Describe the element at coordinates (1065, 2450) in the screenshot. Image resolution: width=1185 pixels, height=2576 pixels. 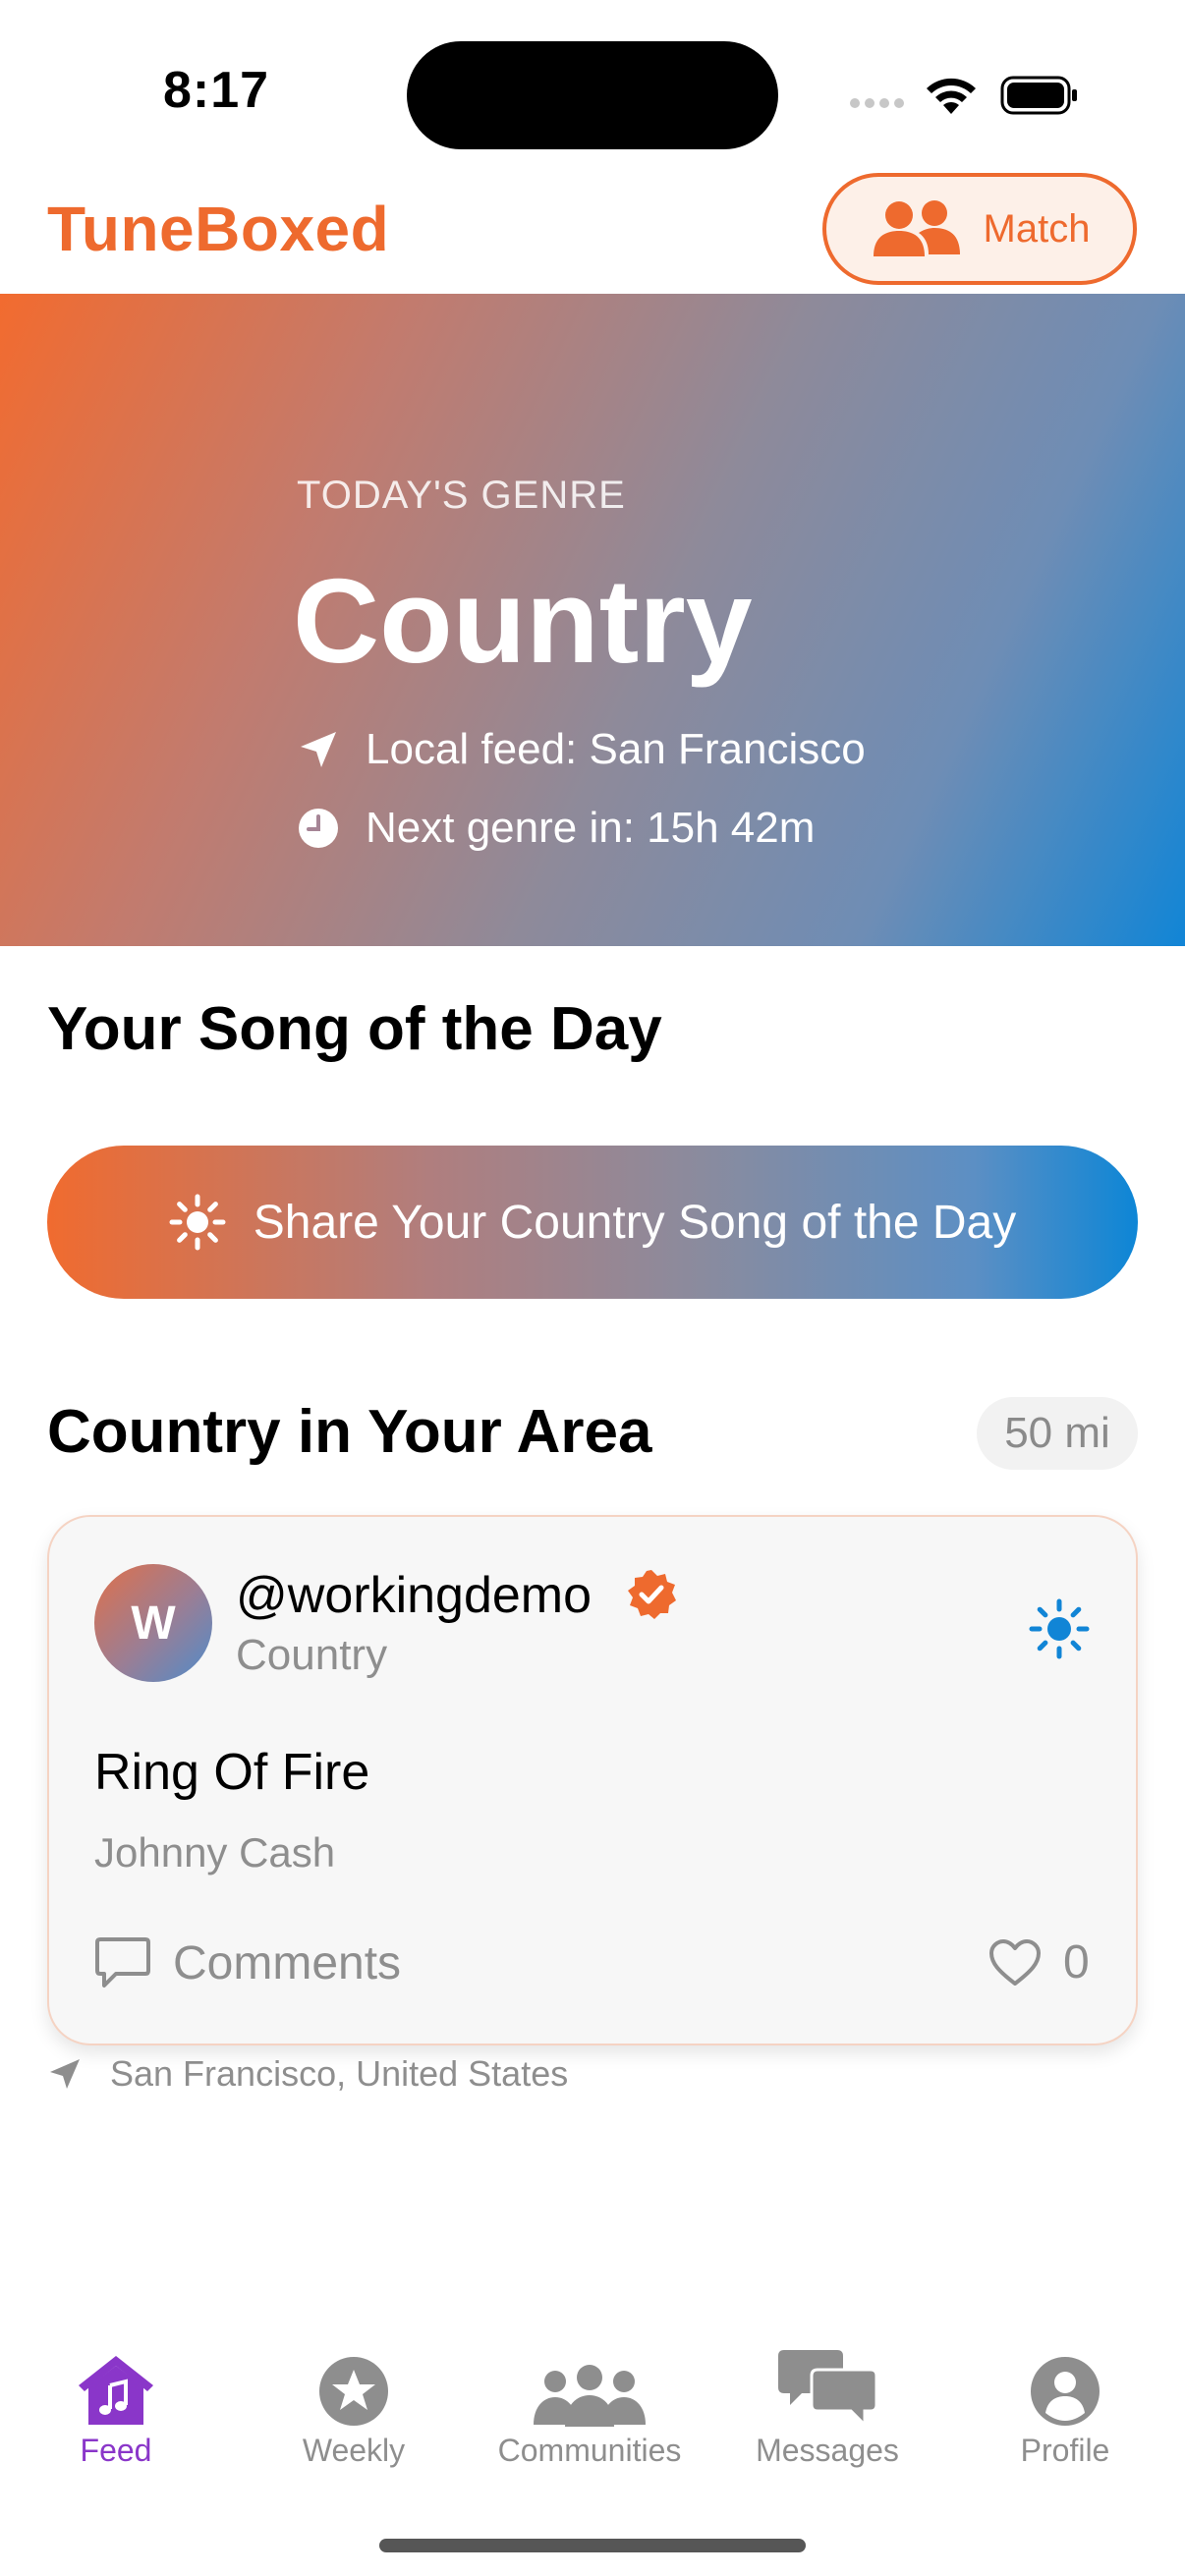
I see `tab-profile-label: Profile` at that location.